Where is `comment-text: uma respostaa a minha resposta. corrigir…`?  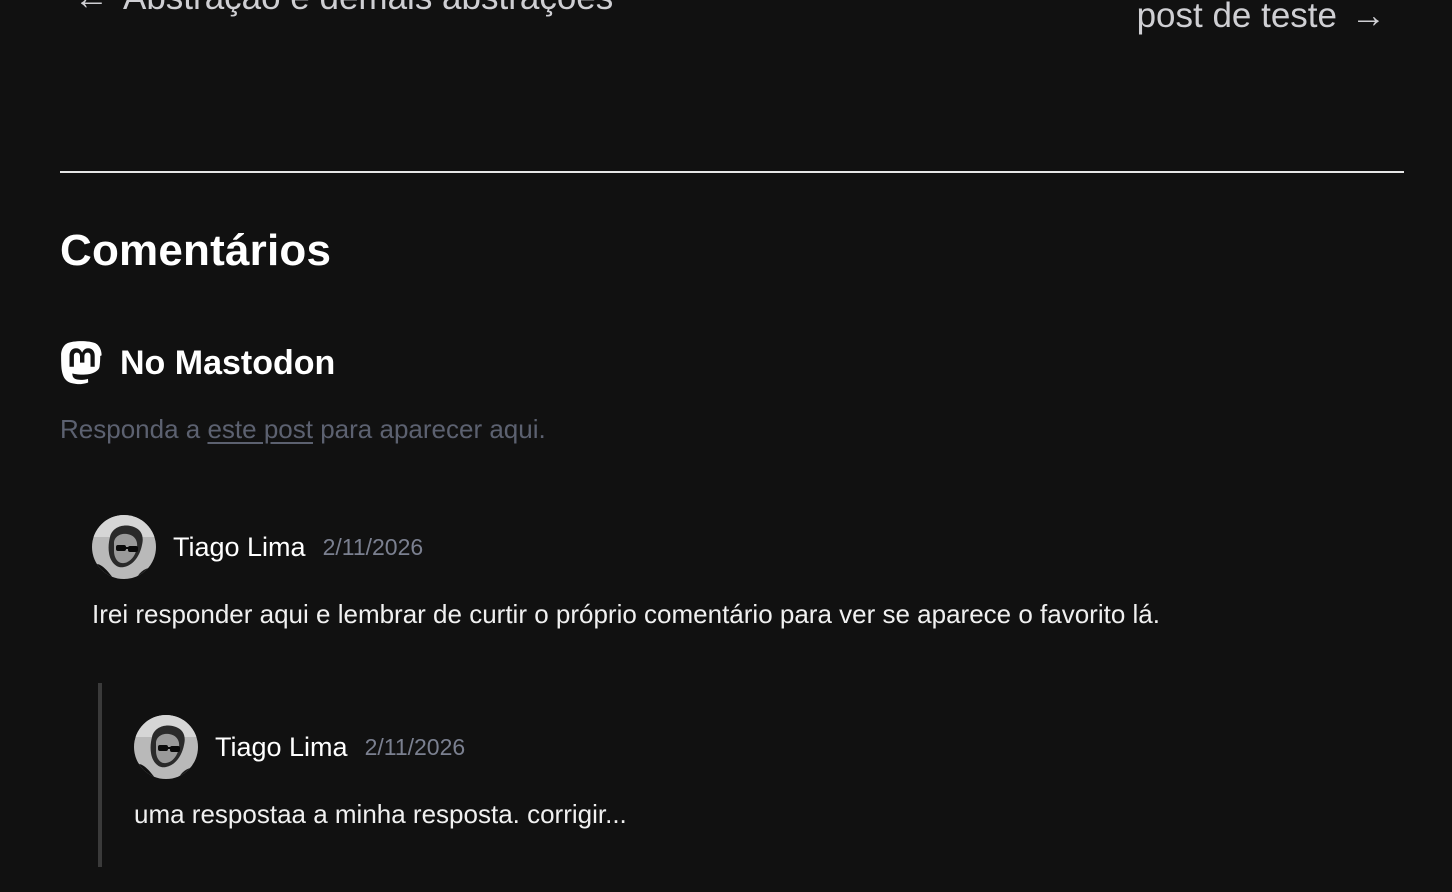 comment-text: uma respostaa a minha resposta. corrigir… is located at coordinates (380, 814).